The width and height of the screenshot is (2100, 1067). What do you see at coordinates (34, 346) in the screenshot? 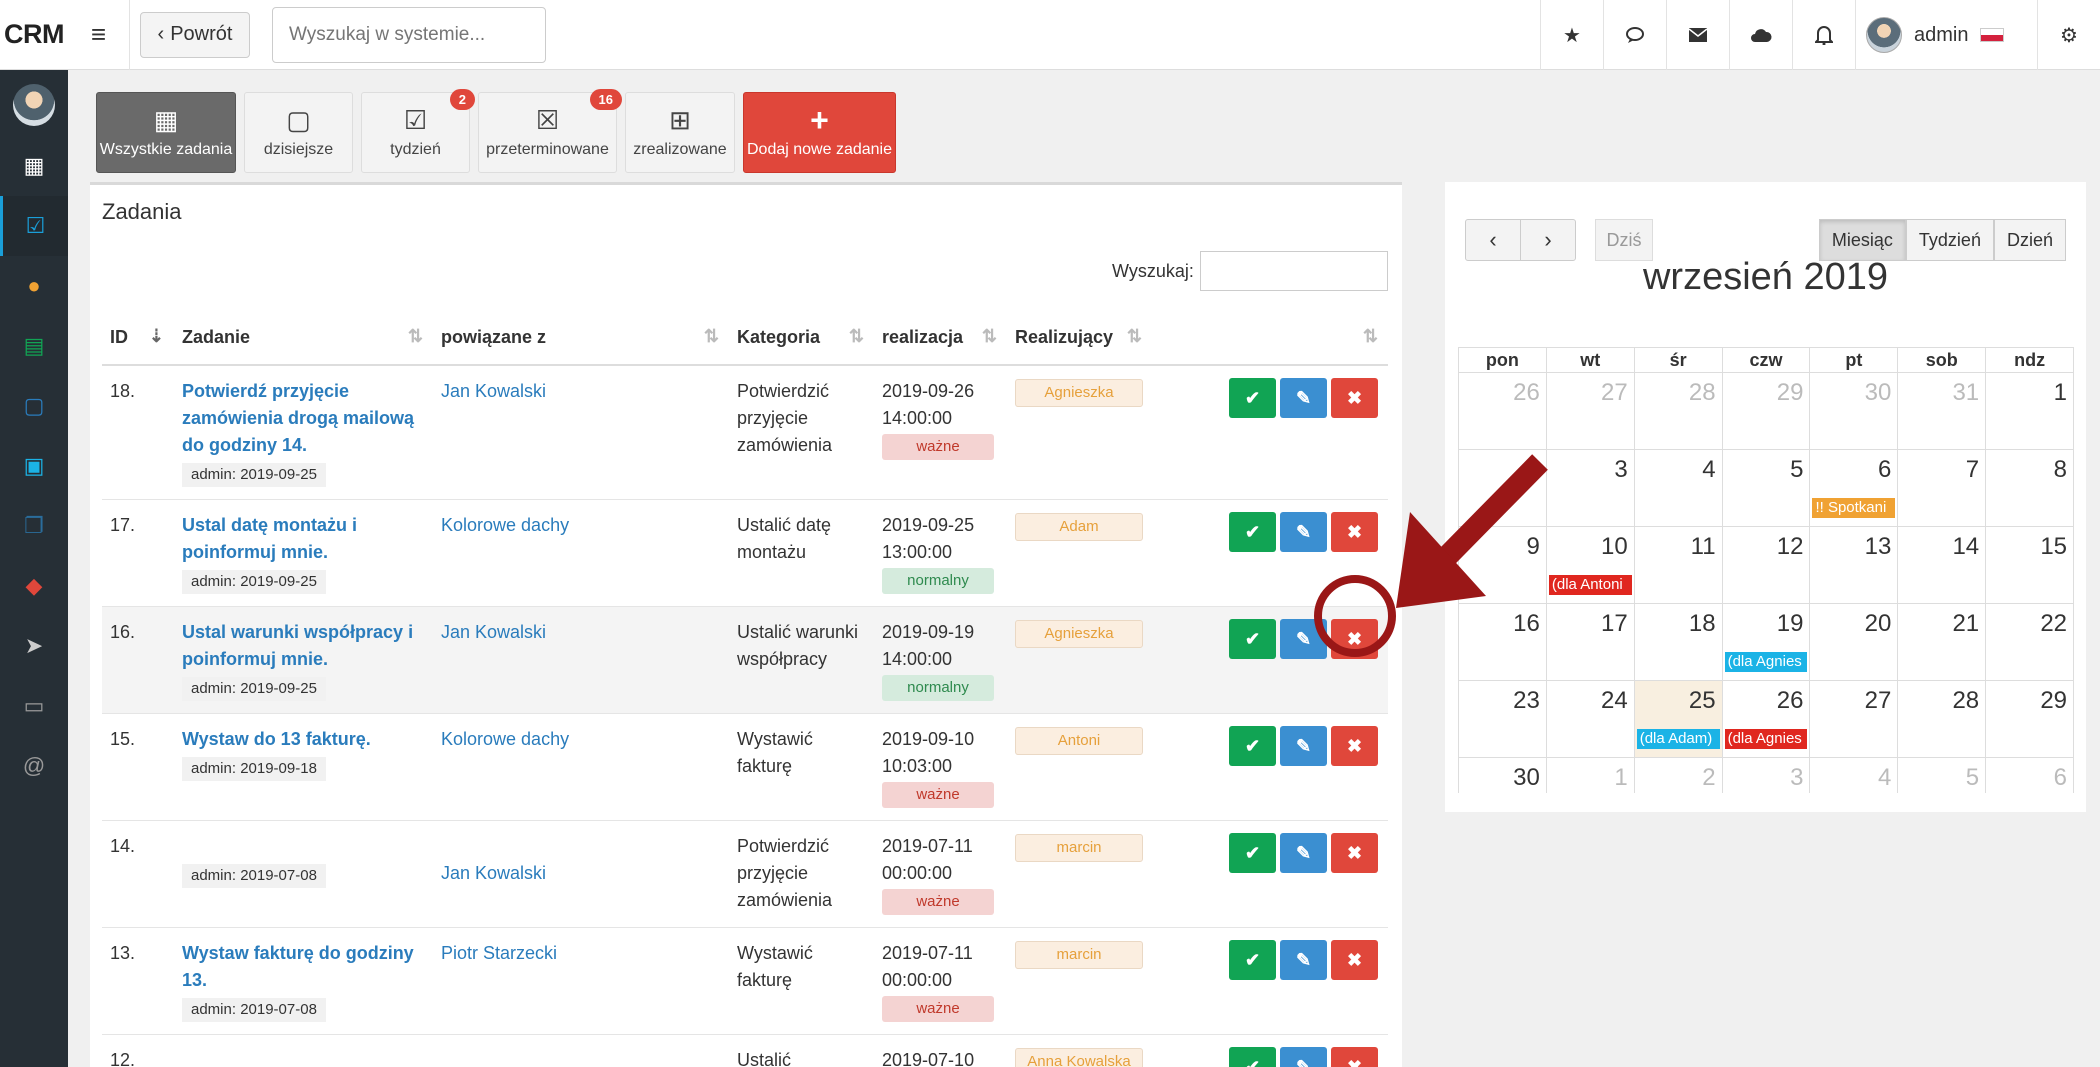
I see `sidebar-document-icon: ▤` at bounding box center [34, 346].